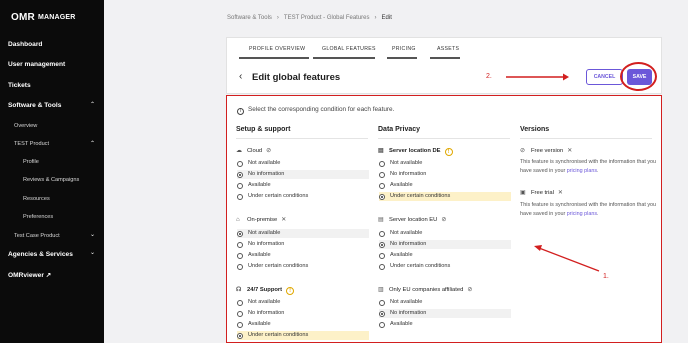 The image size is (688, 343). What do you see at coordinates (255, 151) in the screenshot?
I see `feature-label: Cloud` at bounding box center [255, 151].